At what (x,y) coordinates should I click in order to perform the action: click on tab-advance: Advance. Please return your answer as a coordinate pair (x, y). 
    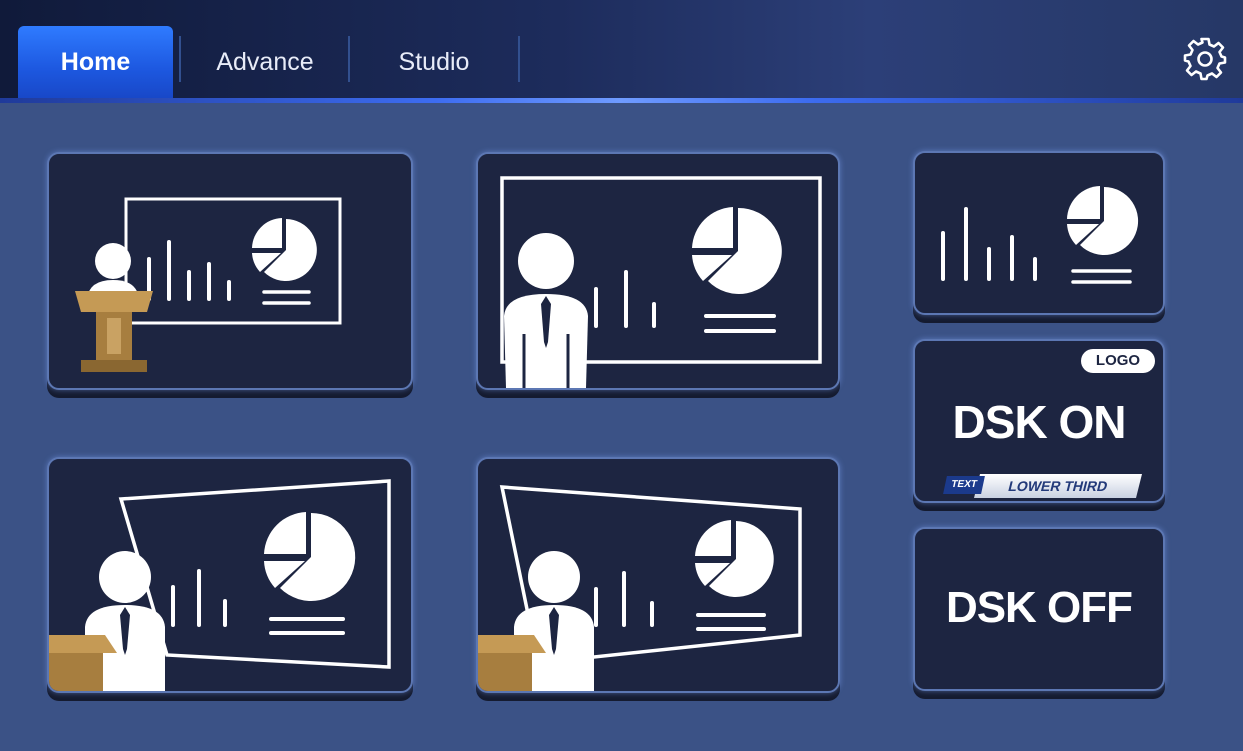
    Looking at the image, I should click on (265, 62).